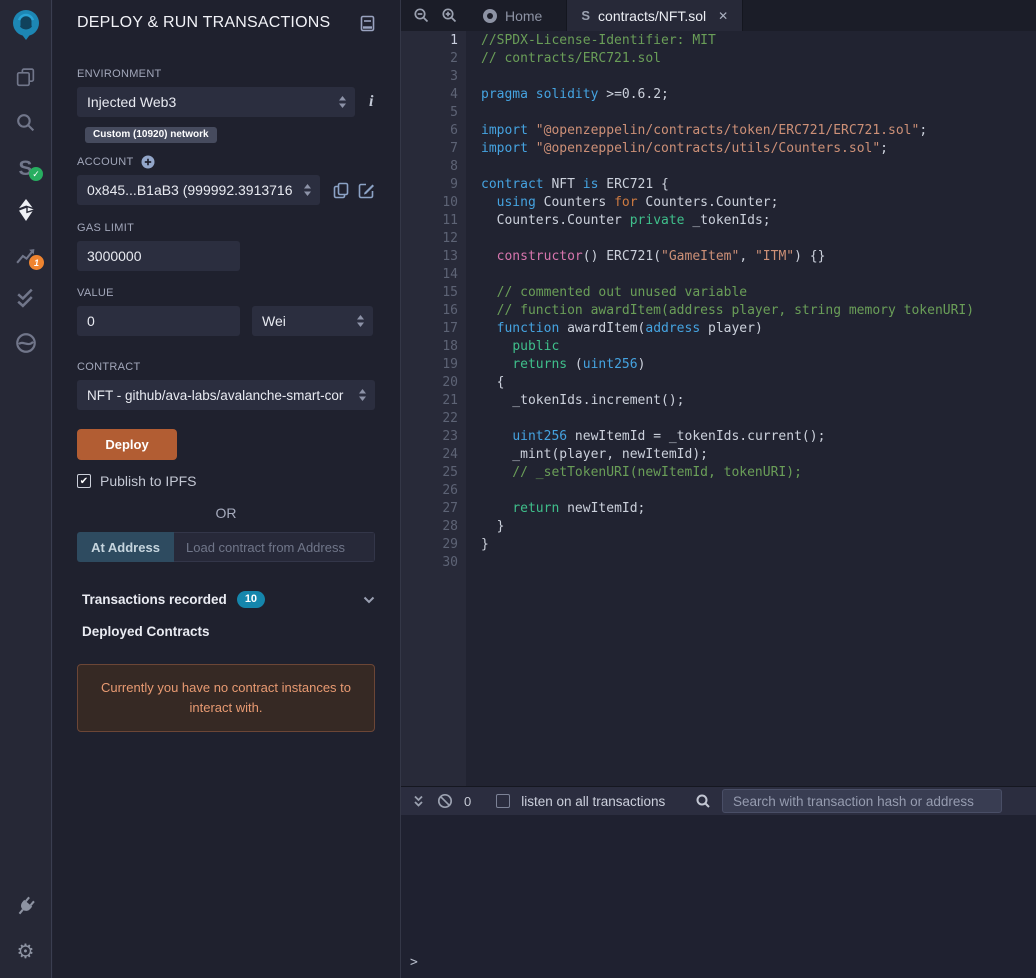 This screenshot has height=978, width=1036. I want to click on sidebar-item-sourcify, so click(25, 343).